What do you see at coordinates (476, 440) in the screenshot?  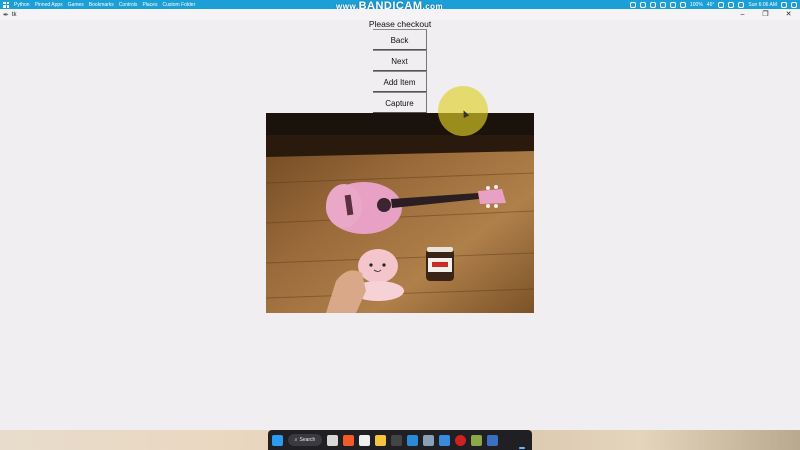 I see `app-icon` at bounding box center [476, 440].